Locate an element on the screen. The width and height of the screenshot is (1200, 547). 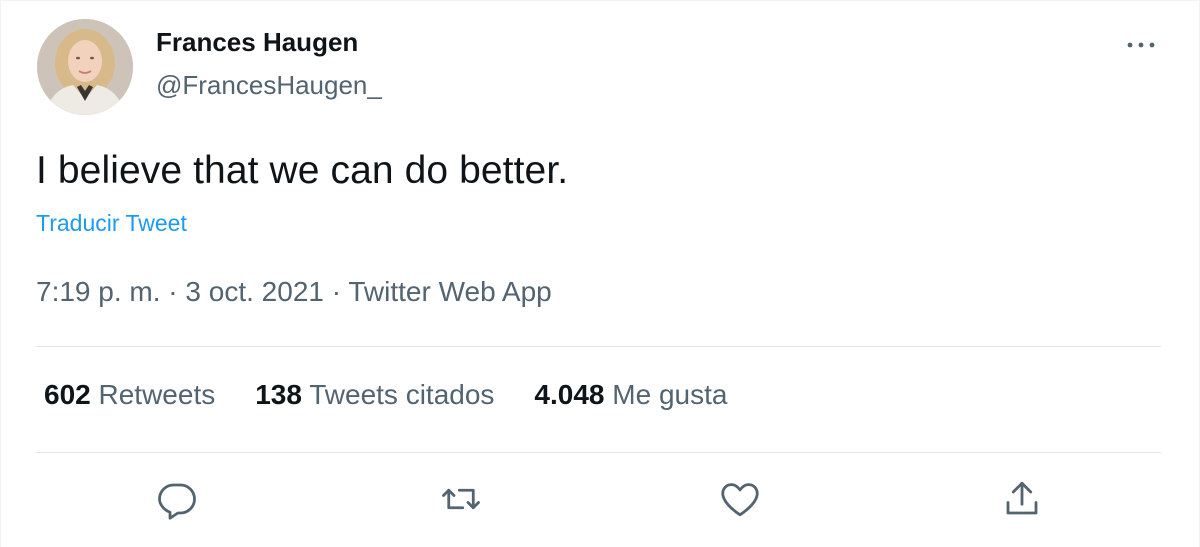
avatar-image is located at coordinates (85, 67).